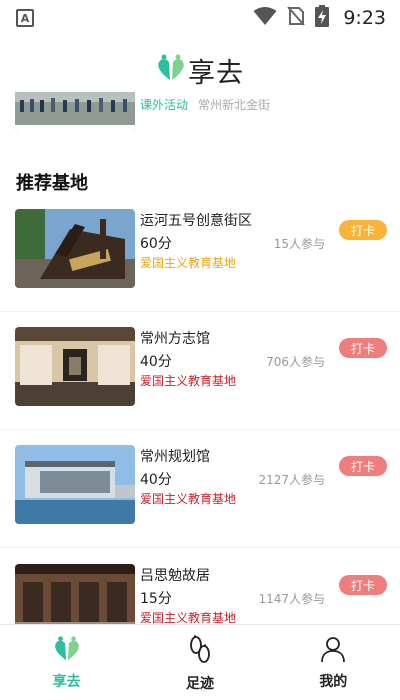 Image resolution: width=400 pixels, height=700 pixels. Describe the element at coordinates (52, 183) in the screenshot. I see `section-title: 推荐基地` at that location.